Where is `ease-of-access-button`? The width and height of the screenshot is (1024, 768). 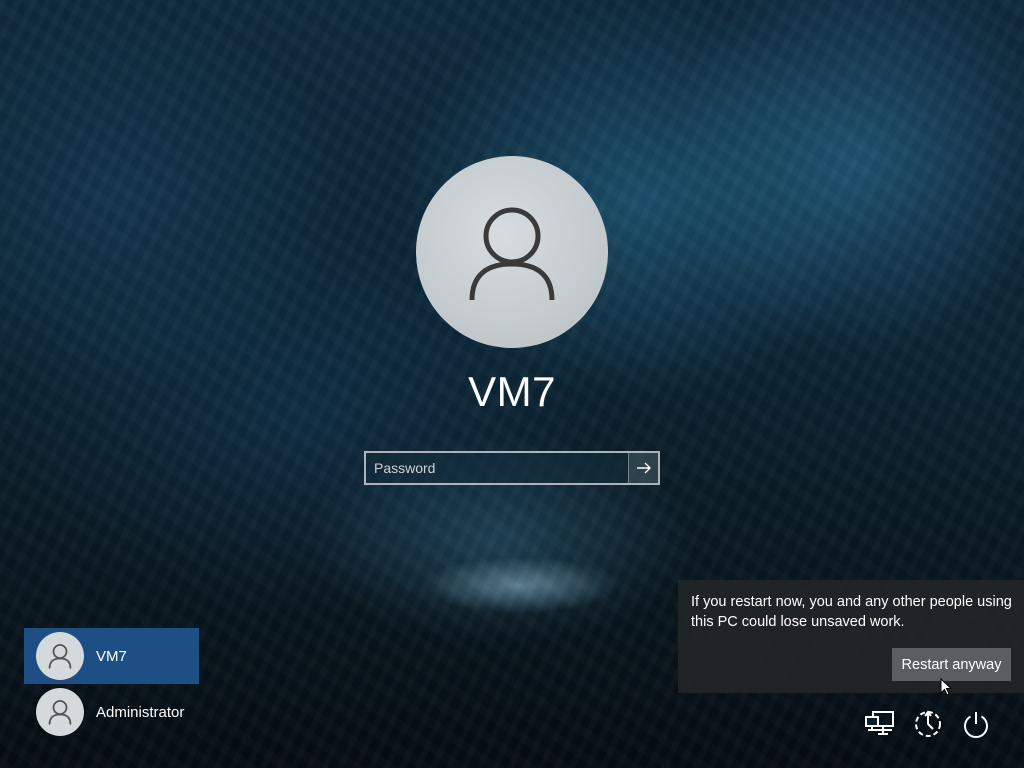 ease-of-access-button is located at coordinates (928, 724).